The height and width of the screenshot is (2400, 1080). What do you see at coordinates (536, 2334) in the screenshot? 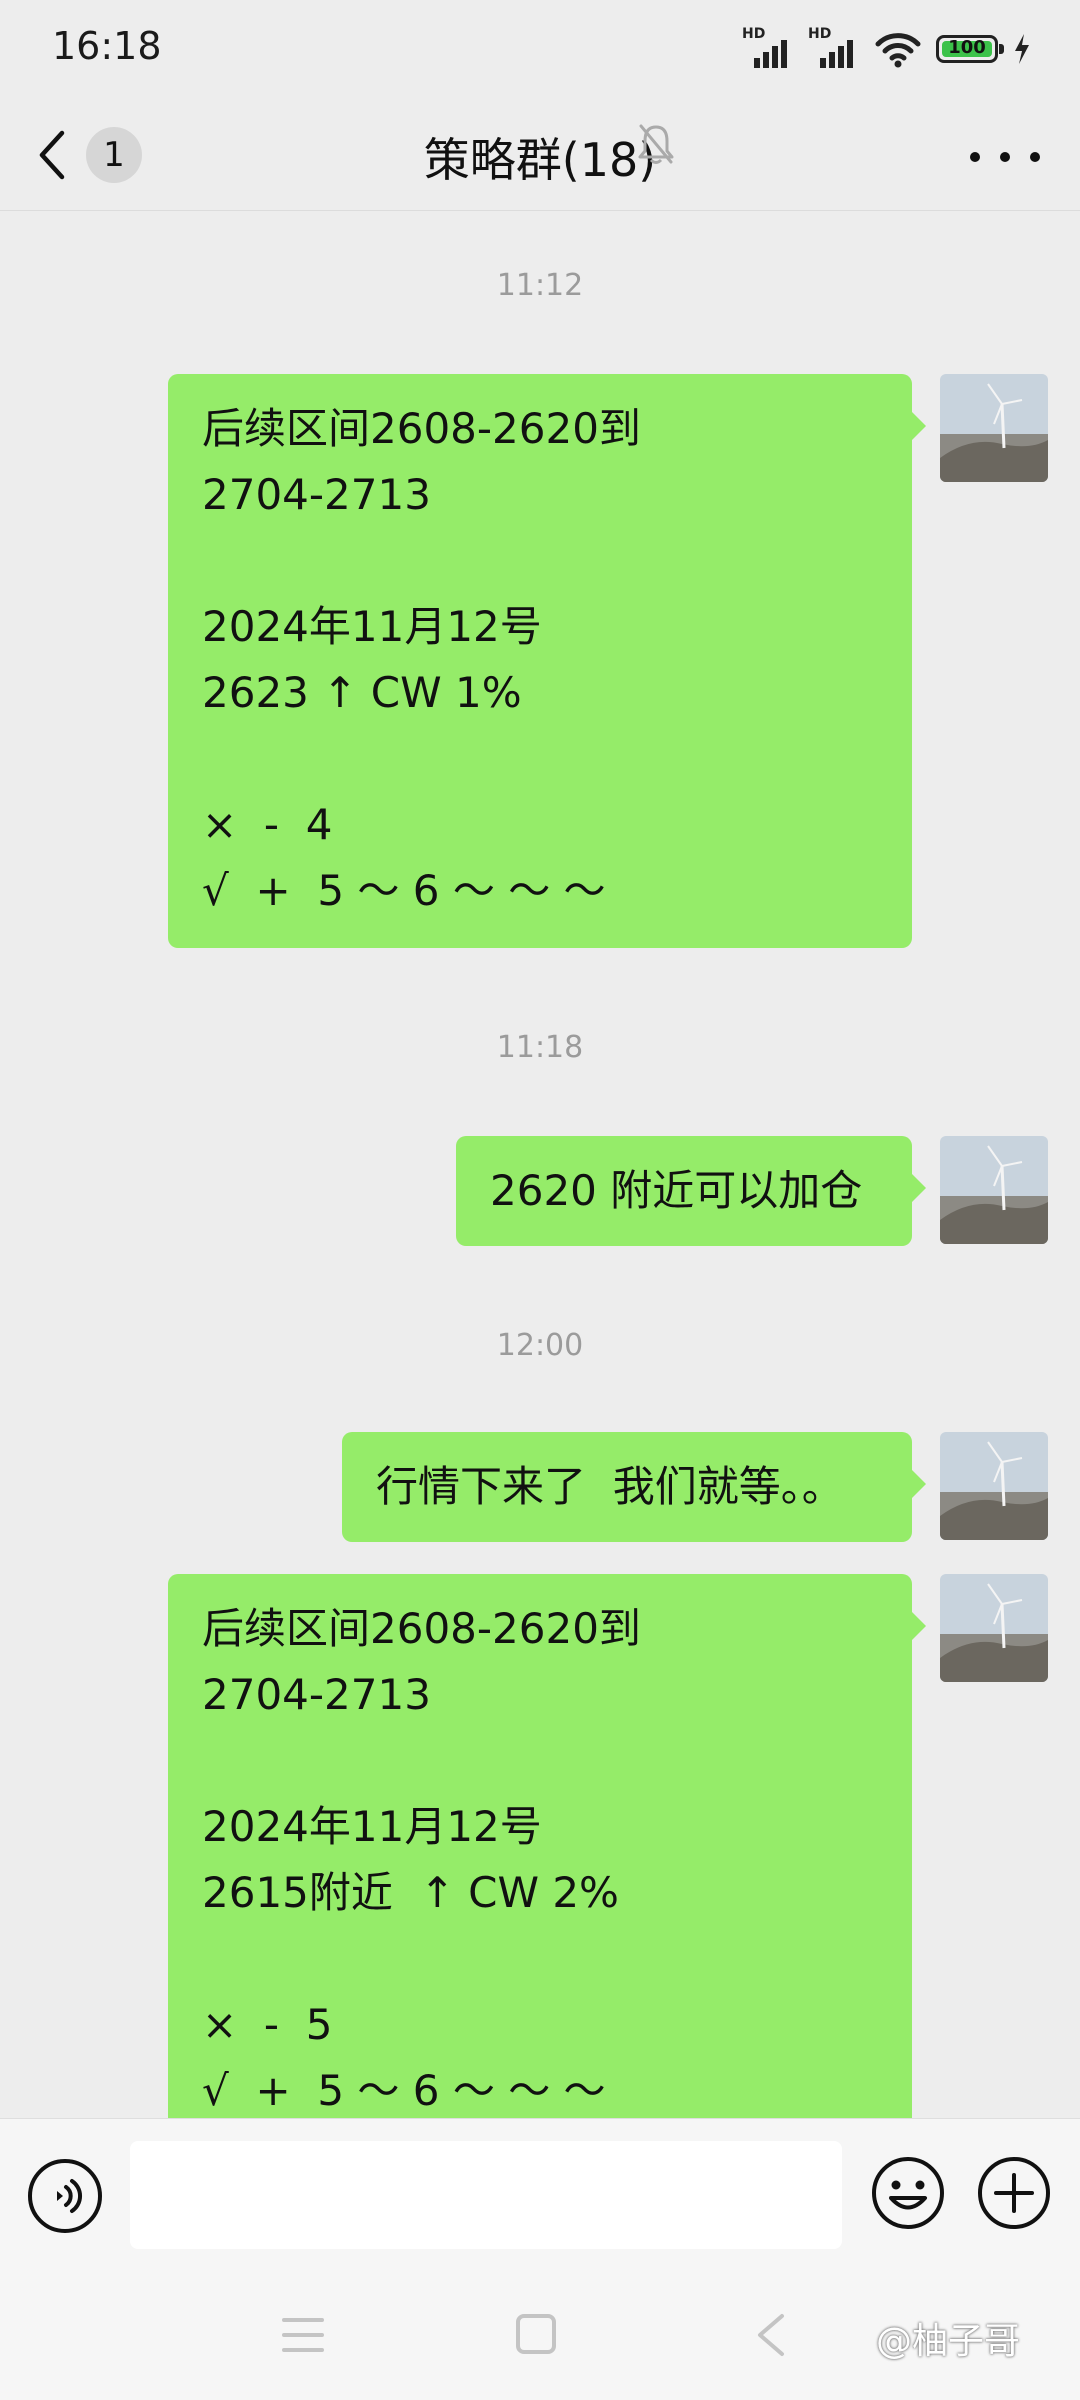
I see `home-icon` at bounding box center [536, 2334].